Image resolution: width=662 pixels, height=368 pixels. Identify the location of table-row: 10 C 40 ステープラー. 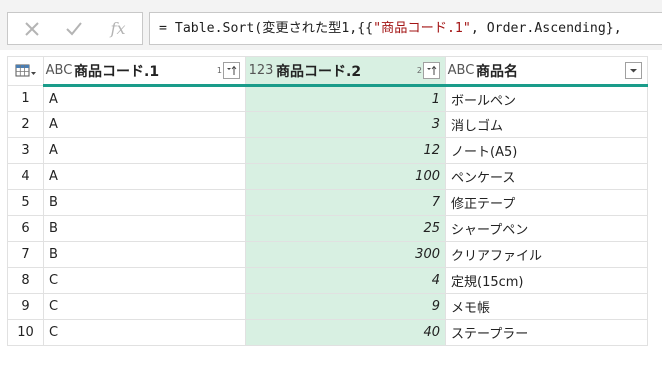
(327, 332).